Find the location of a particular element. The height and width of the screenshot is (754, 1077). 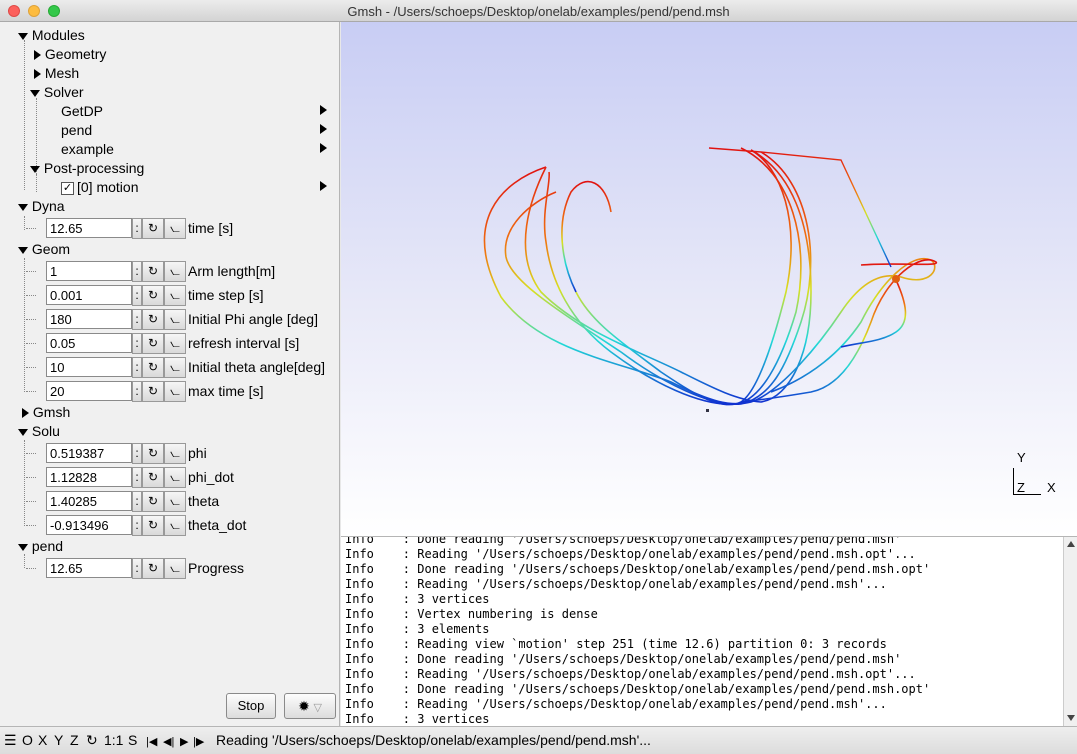

next-step-icon: |▶ is located at coordinates (198, 741).